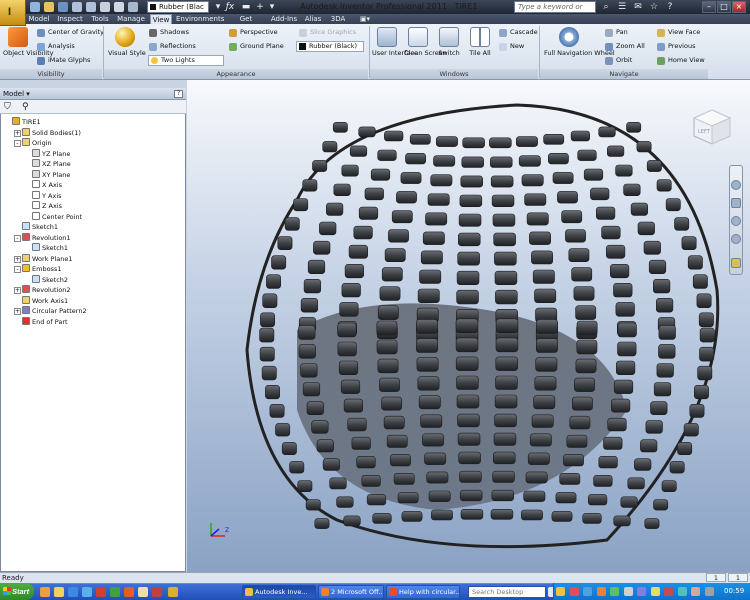 This screenshot has height=600, width=750. I want to click on tree-node: YZ Plane, so click(94, 154).